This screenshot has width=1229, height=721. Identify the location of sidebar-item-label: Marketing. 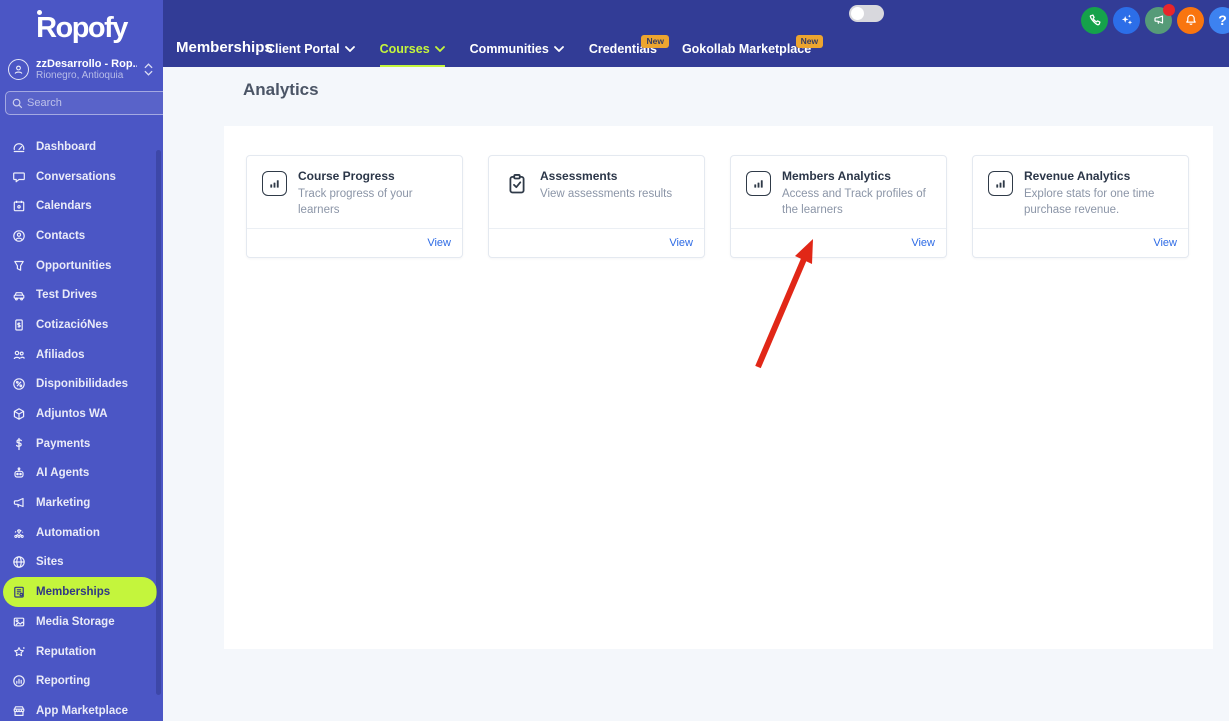
(63, 503).